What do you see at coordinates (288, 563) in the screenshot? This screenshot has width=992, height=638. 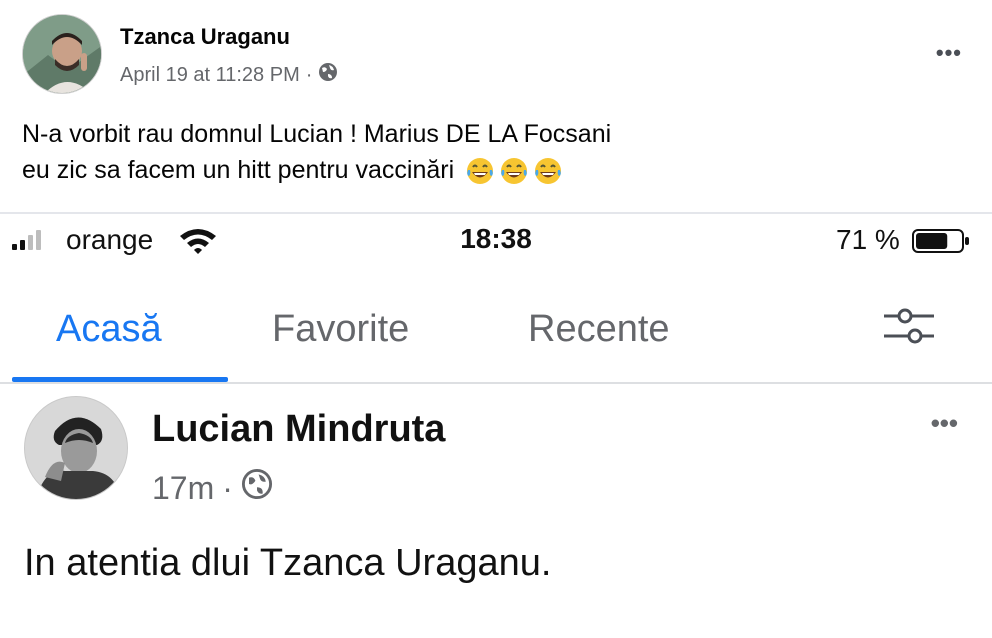 I see `inner-post-text: In atentia dlui Tzanca Uraganu.` at bounding box center [288, 563].